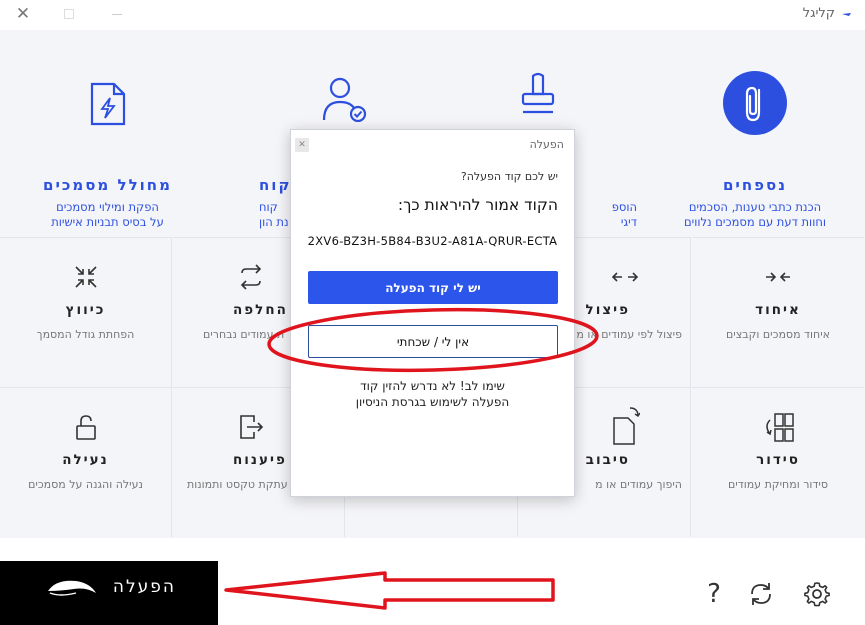  What do you see at coordinates (818, 13) in the screenshot?
I see `window-title: קליגל` at bounding box center [818, 13].